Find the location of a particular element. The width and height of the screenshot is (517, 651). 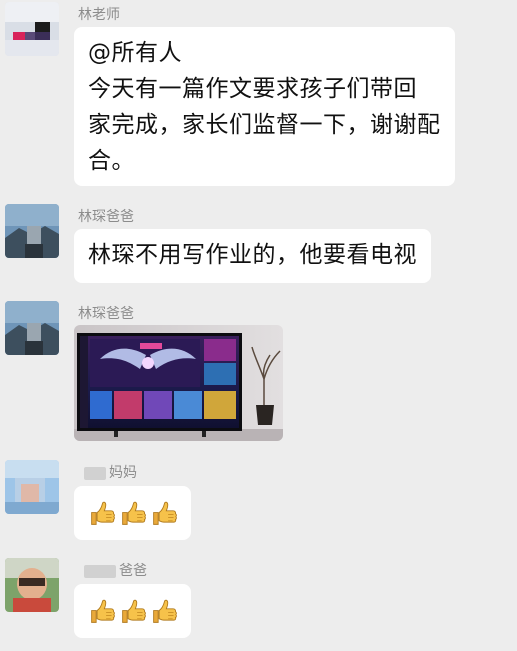

message-text-line: 家完成，家长们监督一下，谢谢配 is located at coordinates (264, 125).